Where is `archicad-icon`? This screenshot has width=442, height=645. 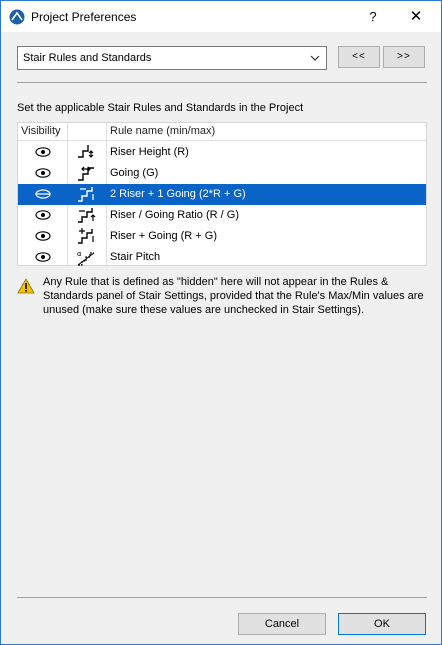
archicad-icon is located at coordinates (17, 17).